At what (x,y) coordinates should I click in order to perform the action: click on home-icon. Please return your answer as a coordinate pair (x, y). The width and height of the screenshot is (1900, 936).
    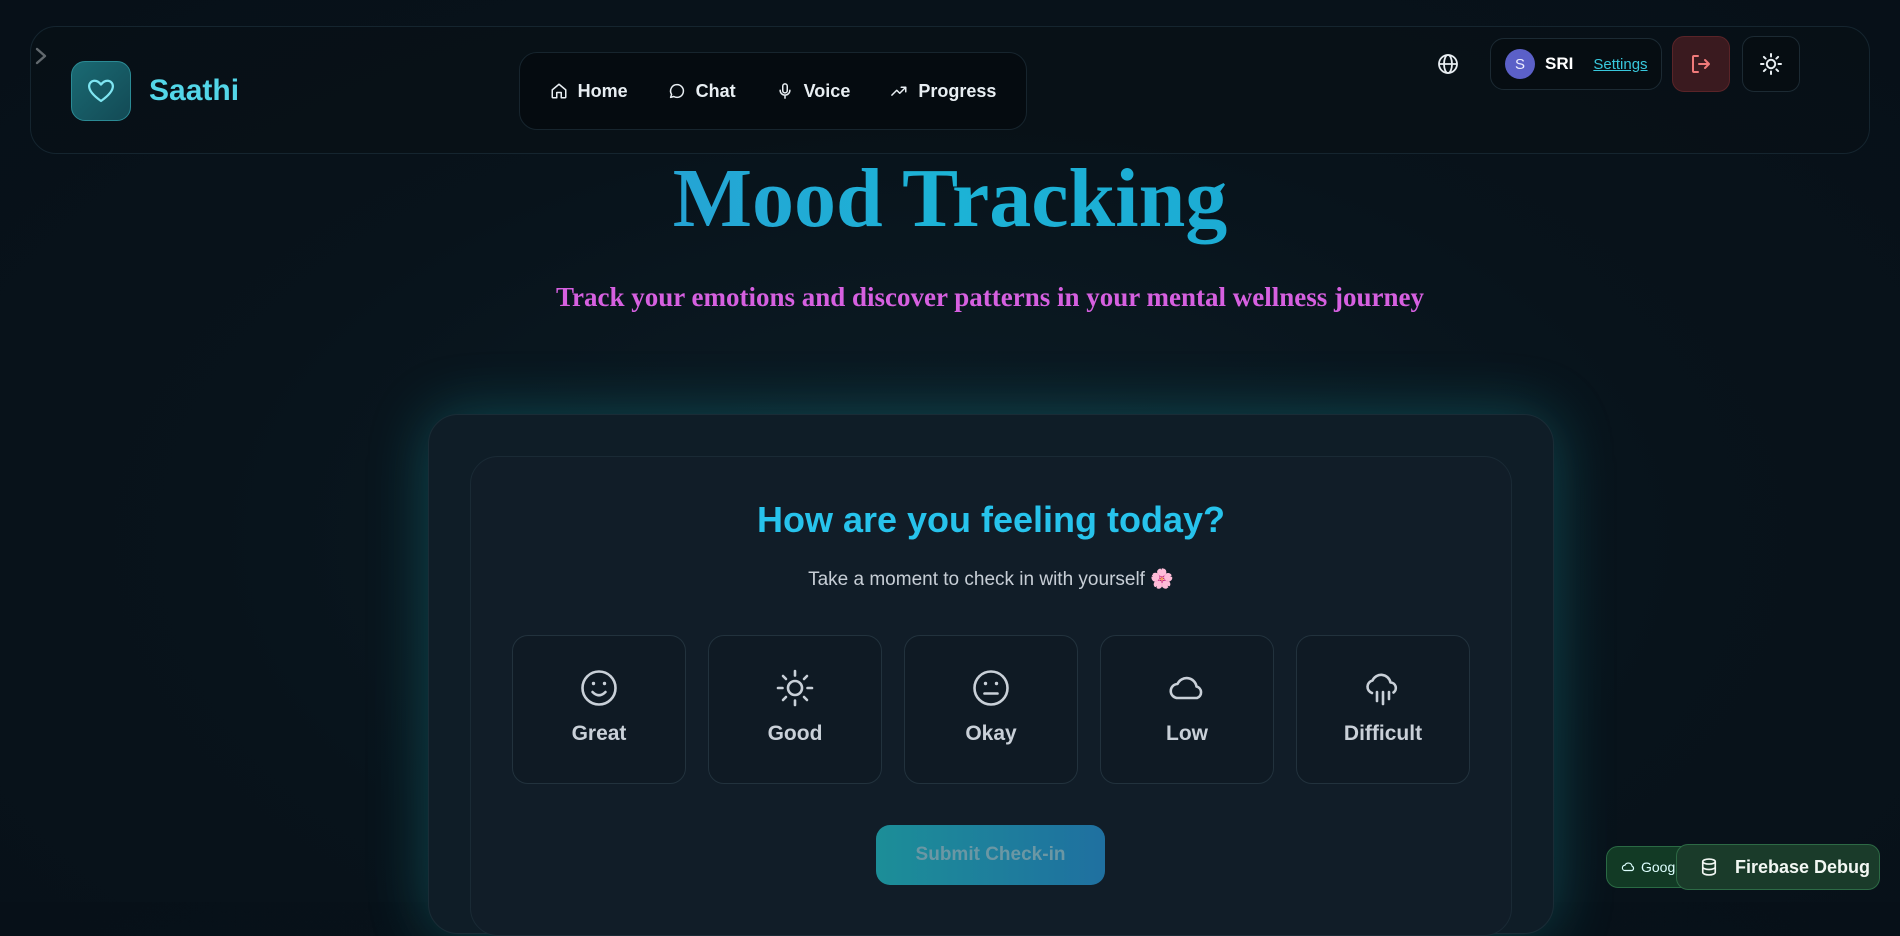
    Looking at the image, I should click on (559, 91).